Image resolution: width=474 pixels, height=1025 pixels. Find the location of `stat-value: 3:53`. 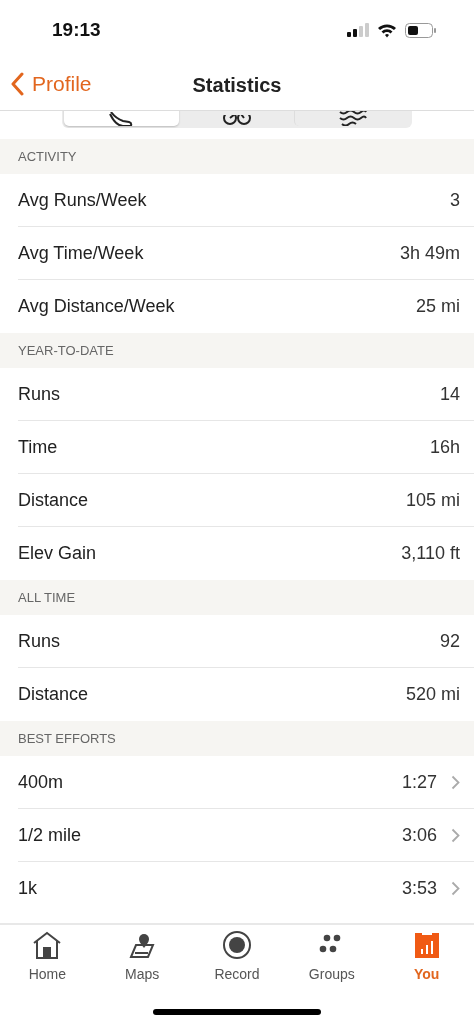

stat-value: 3:53 is located at coordinates (419, 888).